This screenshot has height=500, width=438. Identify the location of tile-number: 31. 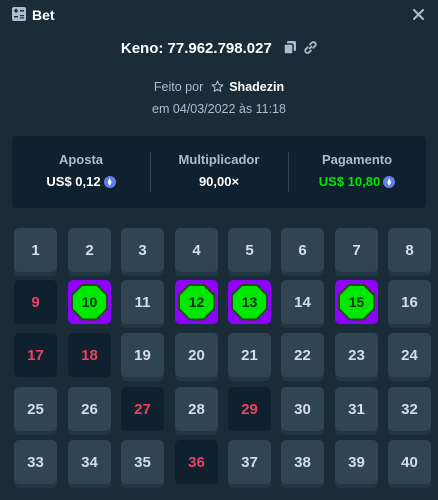
(356, 409).